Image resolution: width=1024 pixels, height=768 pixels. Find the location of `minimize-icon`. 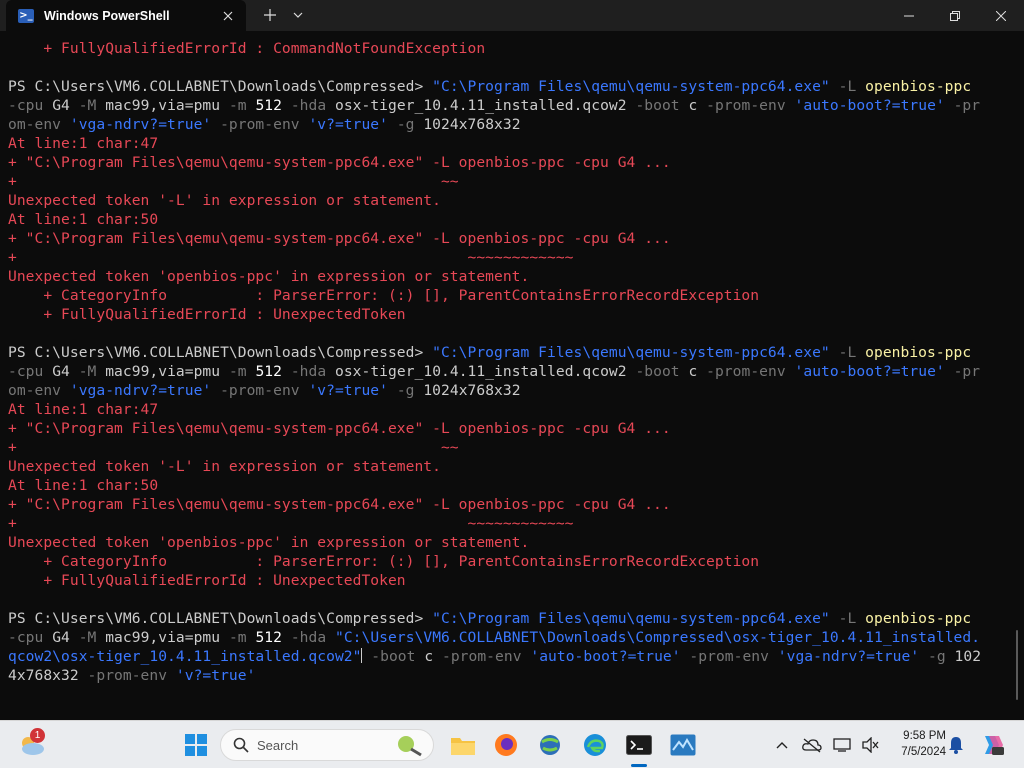

minimize-icon is located at coordinates (909, 15).